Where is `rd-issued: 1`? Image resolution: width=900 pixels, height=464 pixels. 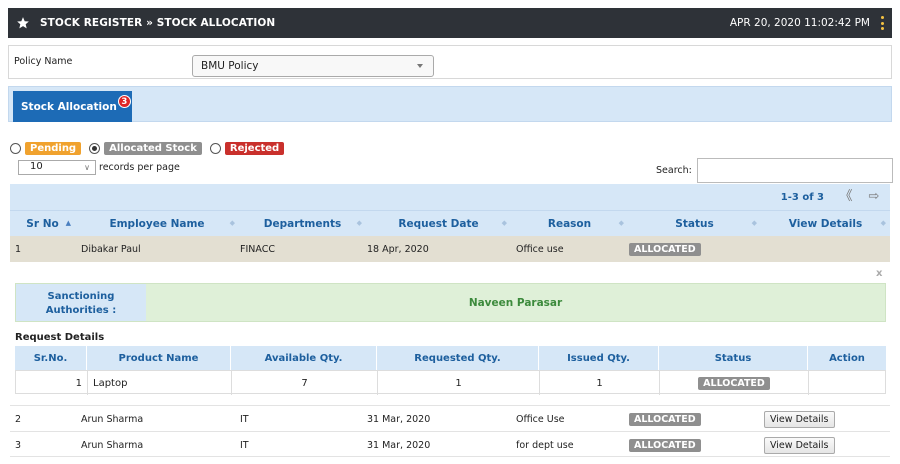 rd-issued: 1 is located at coordinates (600, 383).